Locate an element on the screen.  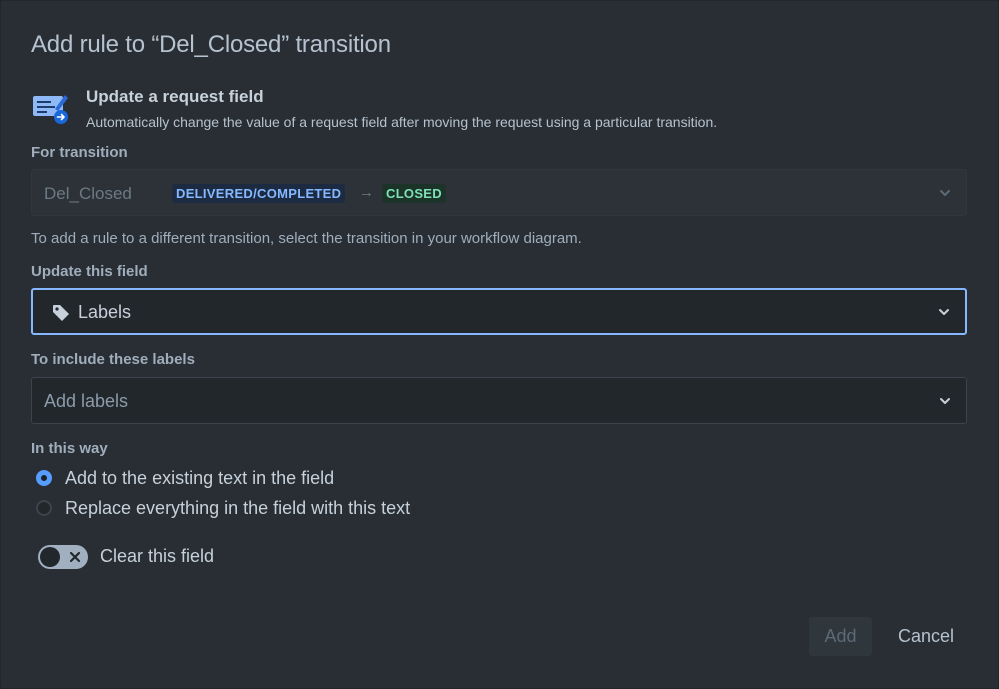
arrow-right-icon: → is located at coordinates (366, 192).